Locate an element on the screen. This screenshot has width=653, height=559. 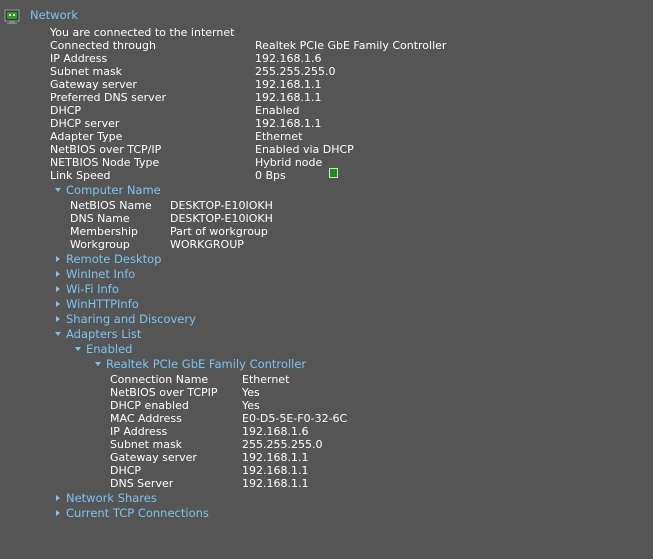
computer-name-row-label: Workgroup is located at coordinates (100, 244).